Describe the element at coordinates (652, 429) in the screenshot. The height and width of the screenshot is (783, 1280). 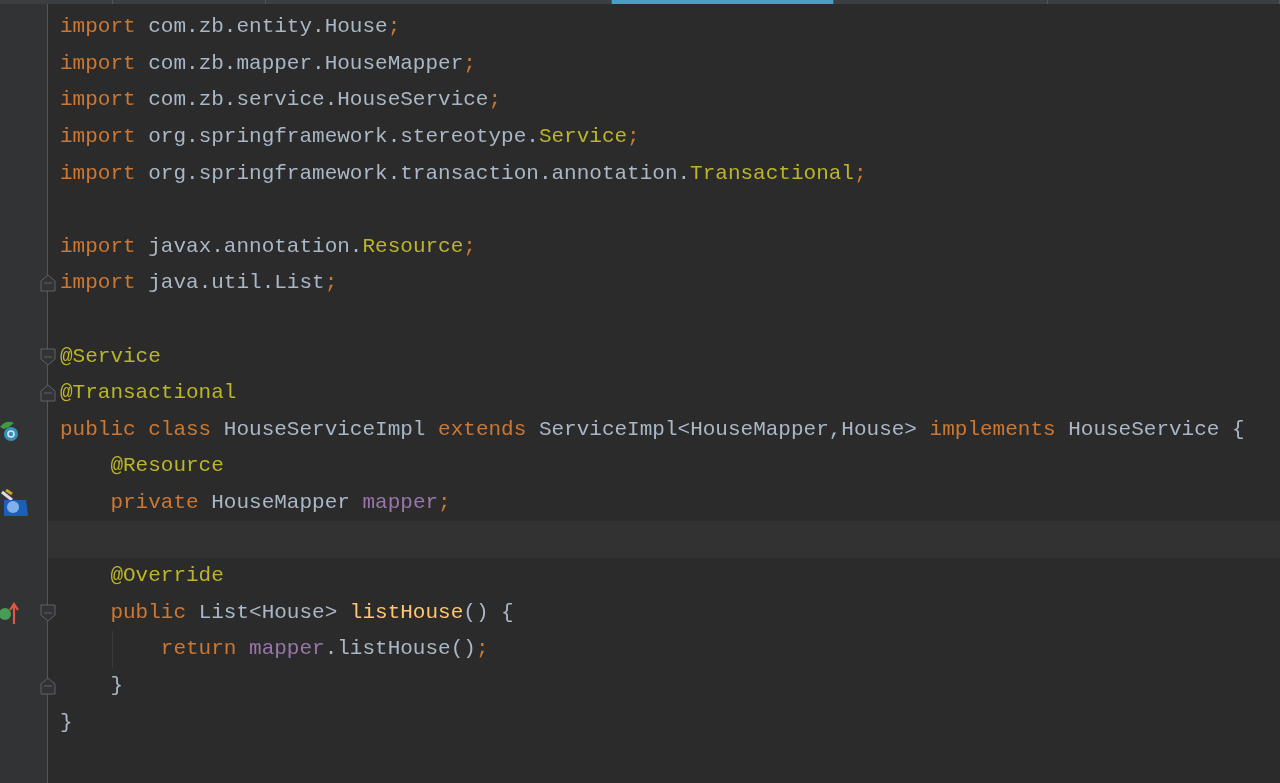
I see `code-line: public class HouseServiceImpl extends ServiceImpl<HouseMapper,House> implements HouseService {` at that location.